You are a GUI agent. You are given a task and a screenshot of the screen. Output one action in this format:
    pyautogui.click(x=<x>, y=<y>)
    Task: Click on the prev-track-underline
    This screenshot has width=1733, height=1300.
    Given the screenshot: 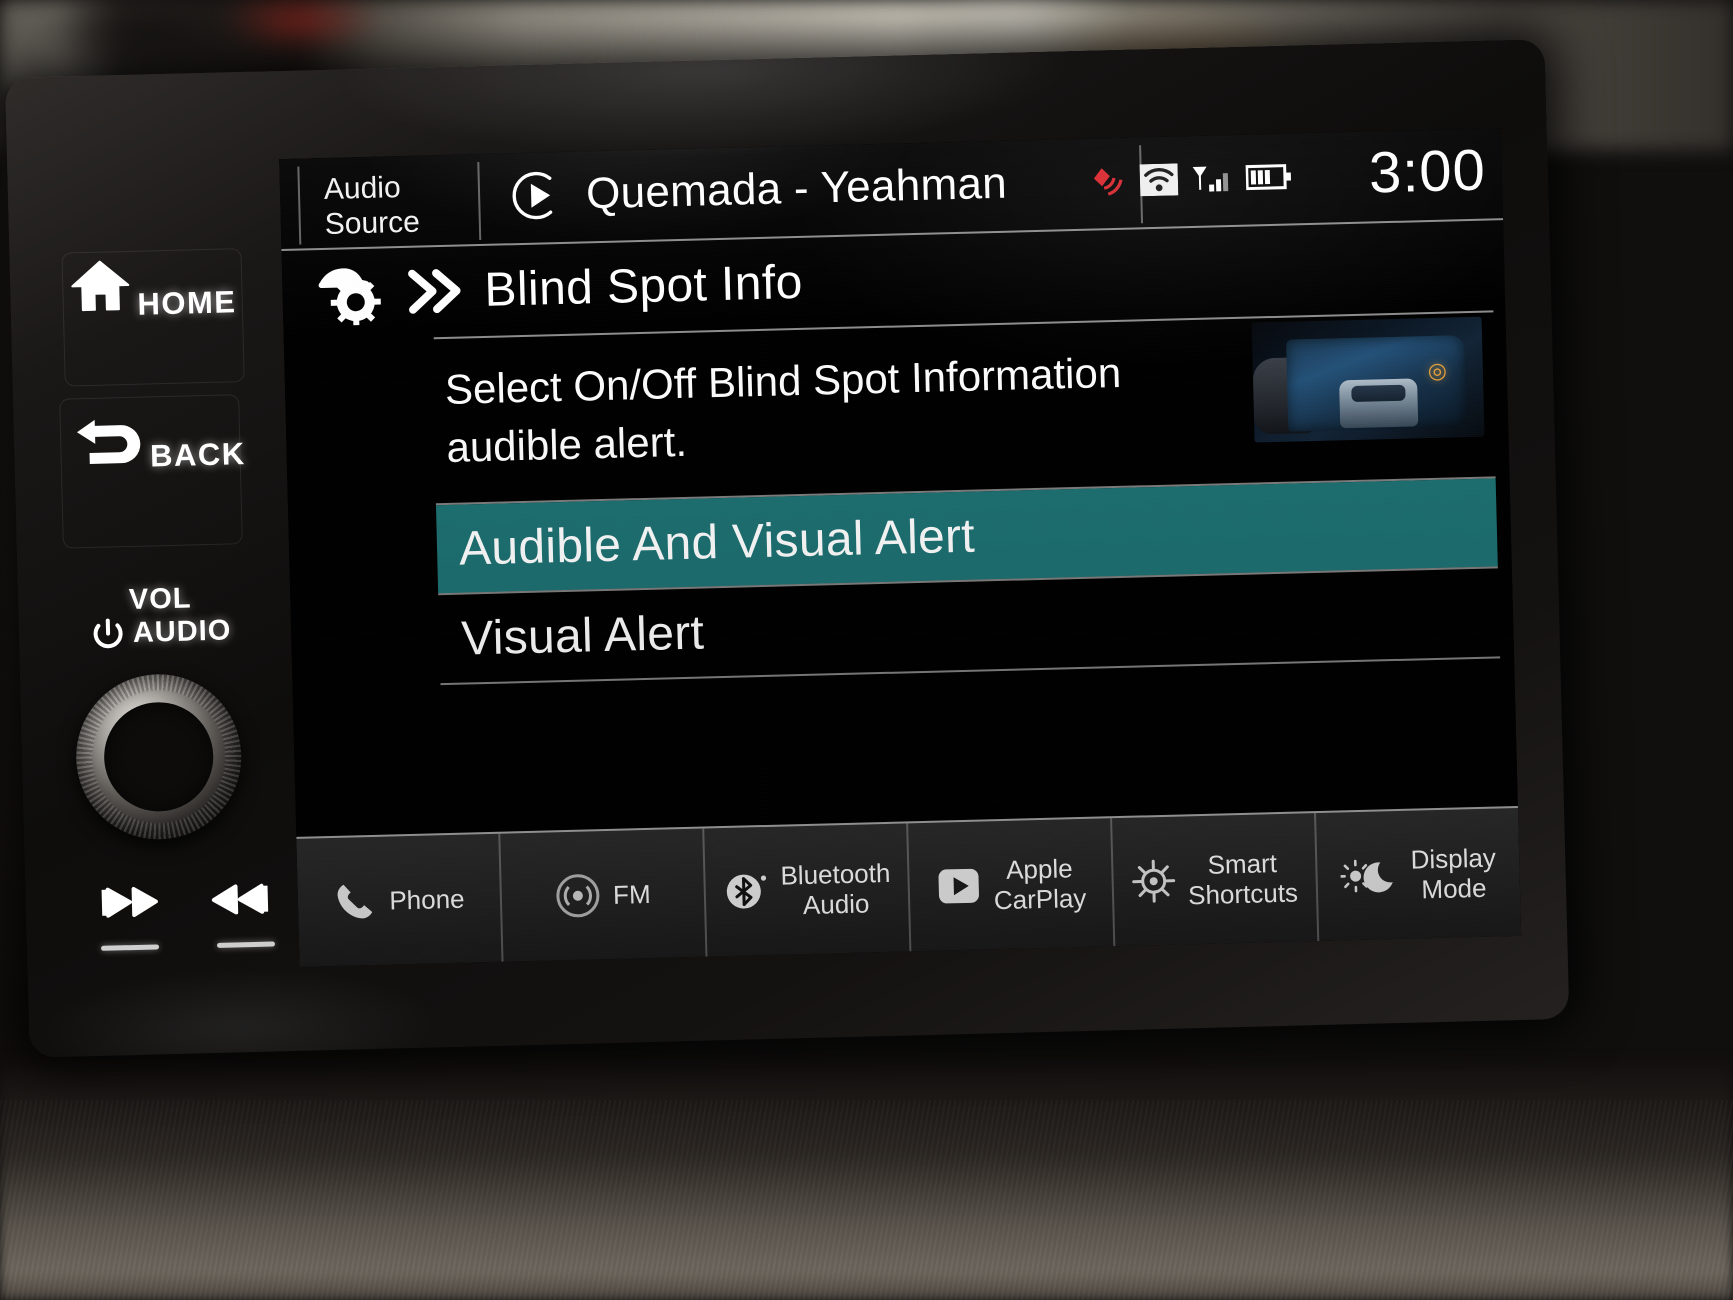 What is the action you would take?
    pyautogui.click(x=130, y=947)
    